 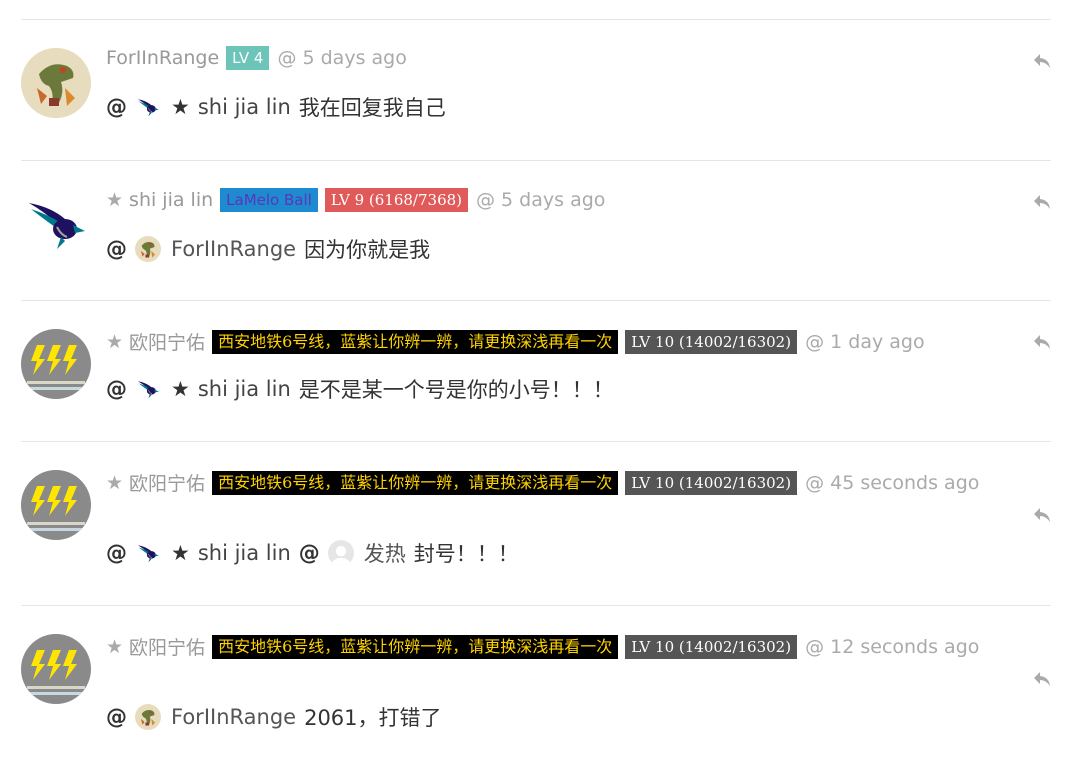 What do you see at coordinates (373, 718) in the screenshot?
I see `comment-text: 2061，打错了` at bounding box center [373, 718].